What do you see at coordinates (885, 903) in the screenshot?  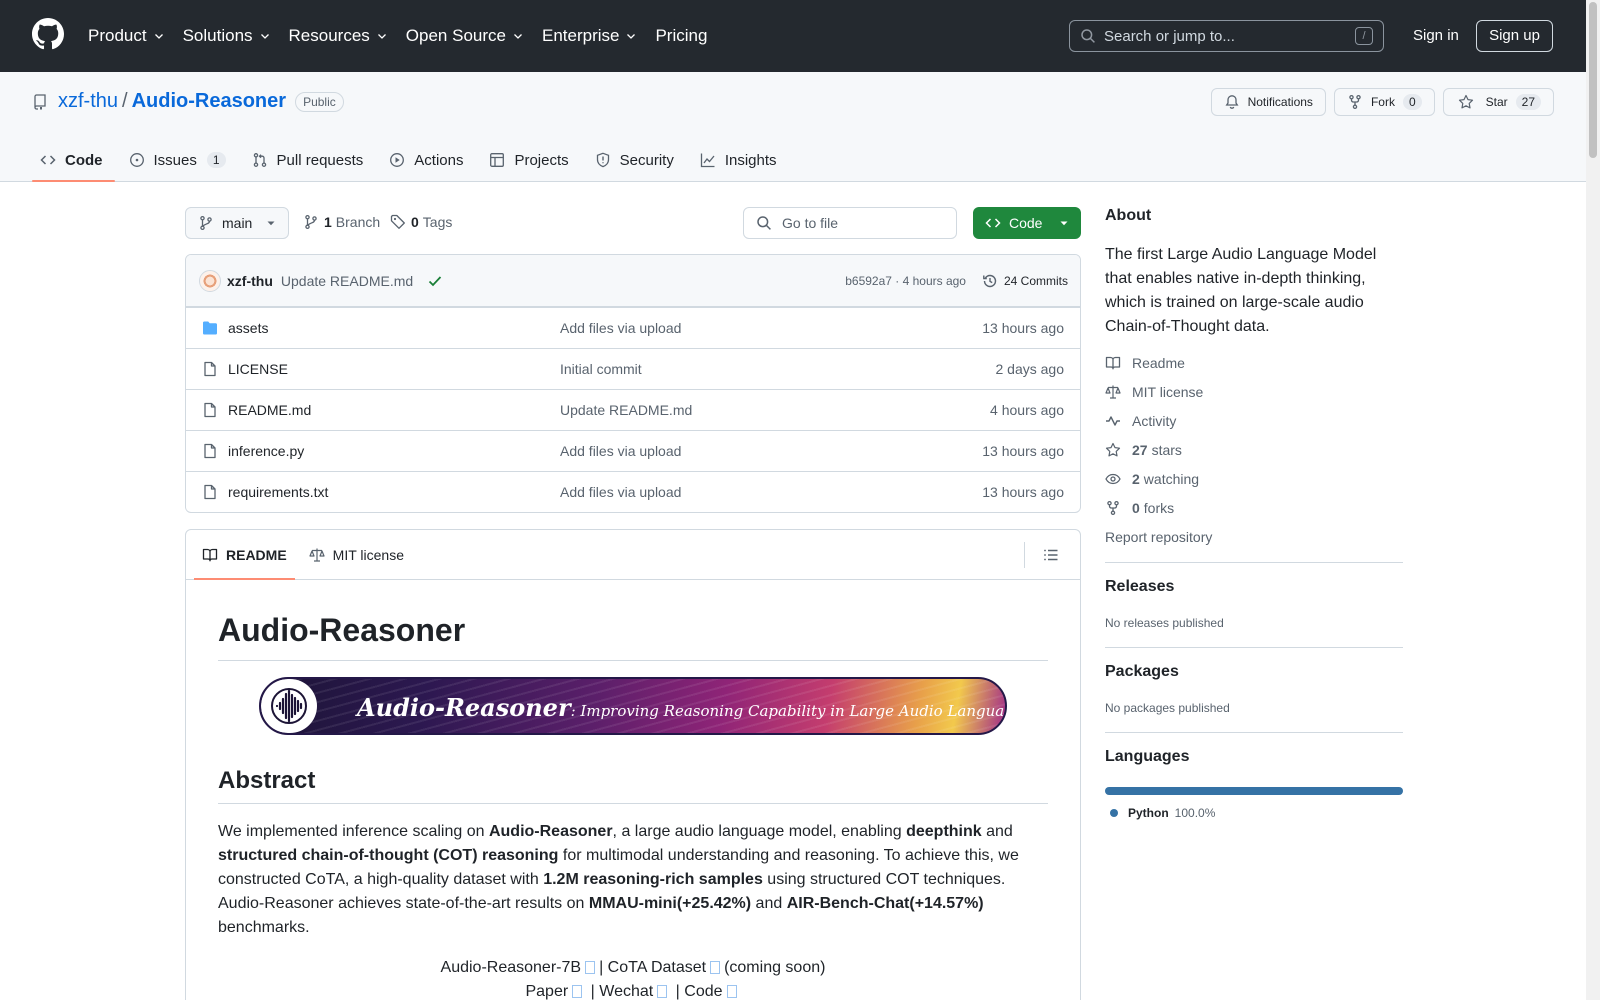 I see `abstract-bold-run: AIR-Bench-Chat(+14.57%)` at bounding box center [885, 903].